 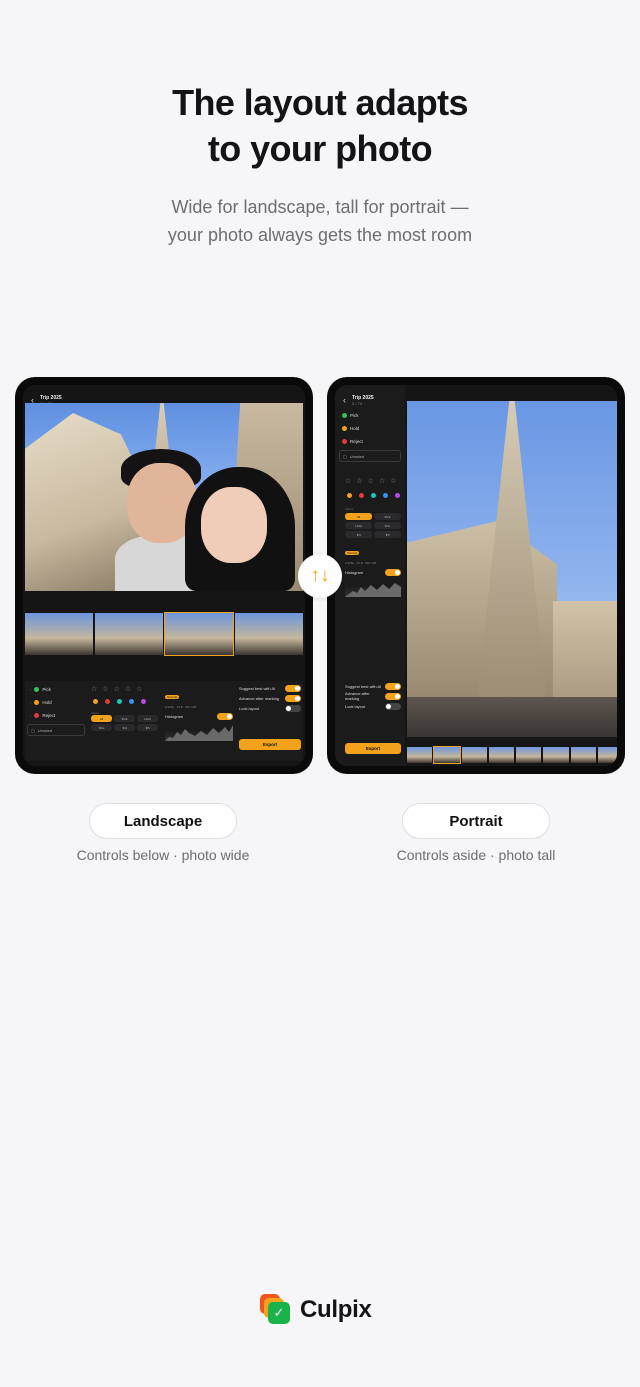 I want to click on filmstrip, so click(x=512, y=755).